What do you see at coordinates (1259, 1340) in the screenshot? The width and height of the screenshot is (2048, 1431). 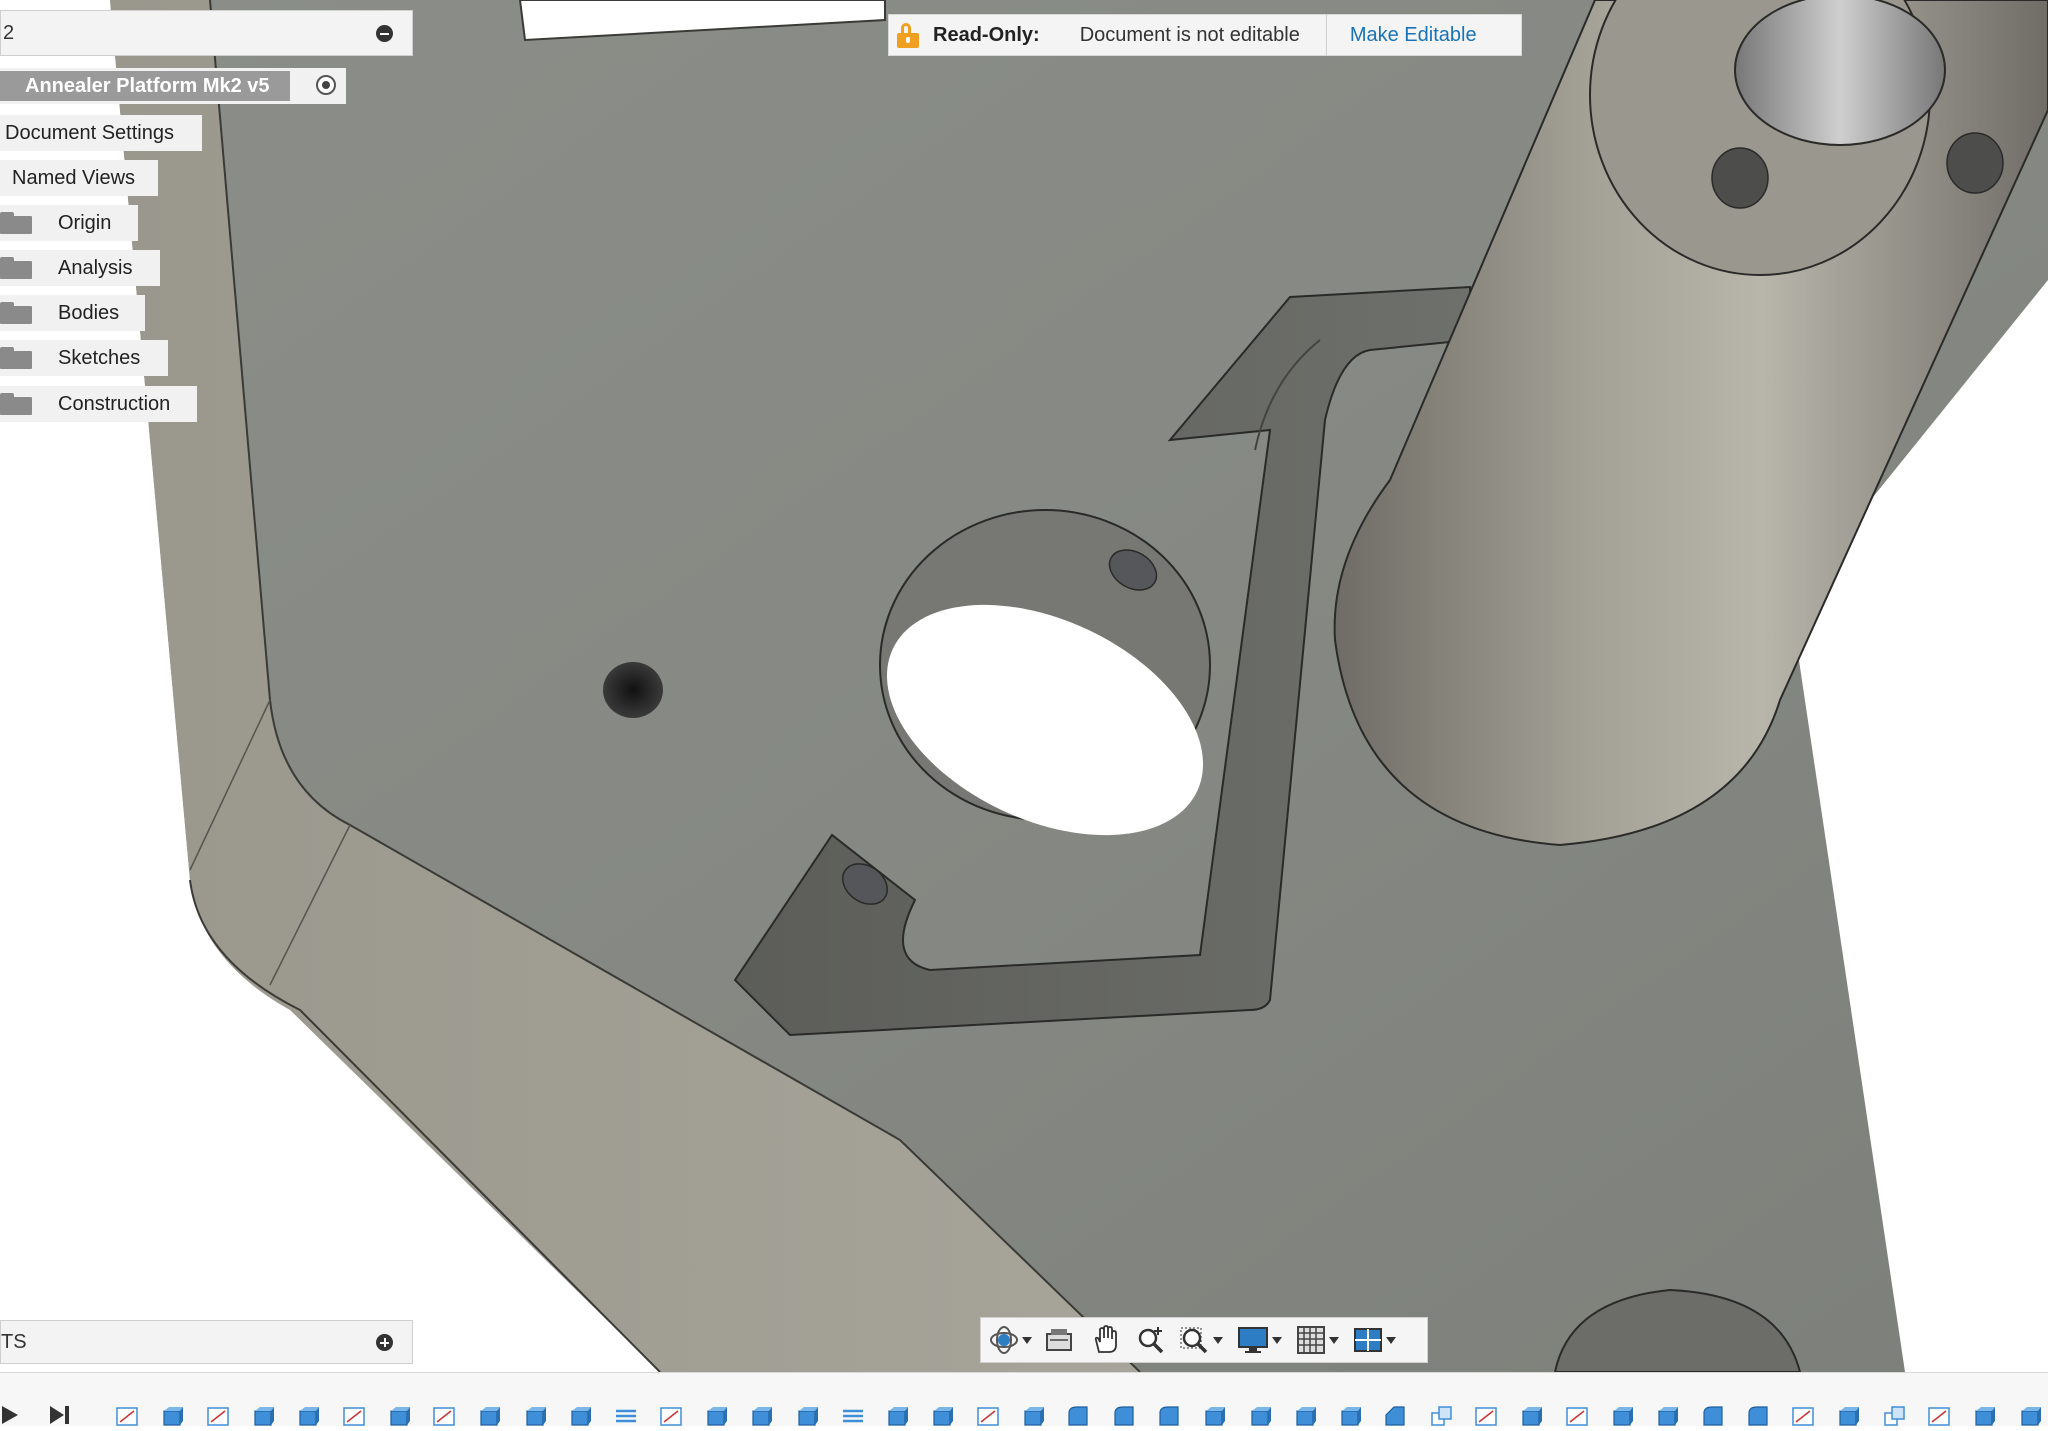 I see `display-settings-icon` at bounding box center [1259, 1340].